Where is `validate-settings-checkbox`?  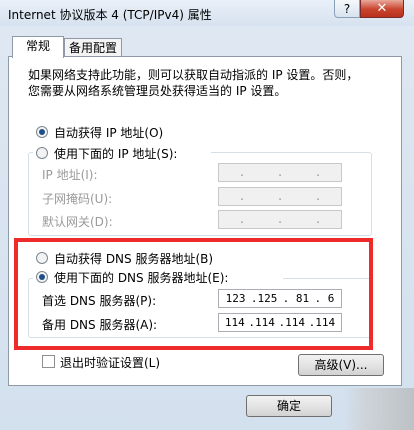 validate-settings-checkbox is located at coordinates (48, 361).